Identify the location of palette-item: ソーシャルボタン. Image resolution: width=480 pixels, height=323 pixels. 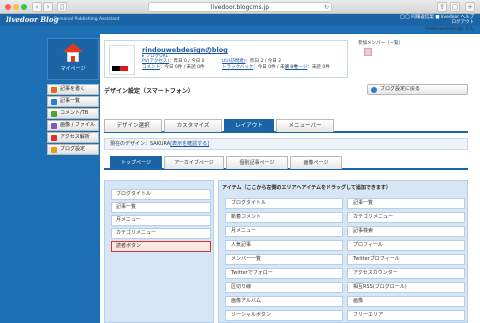
(284, 315).